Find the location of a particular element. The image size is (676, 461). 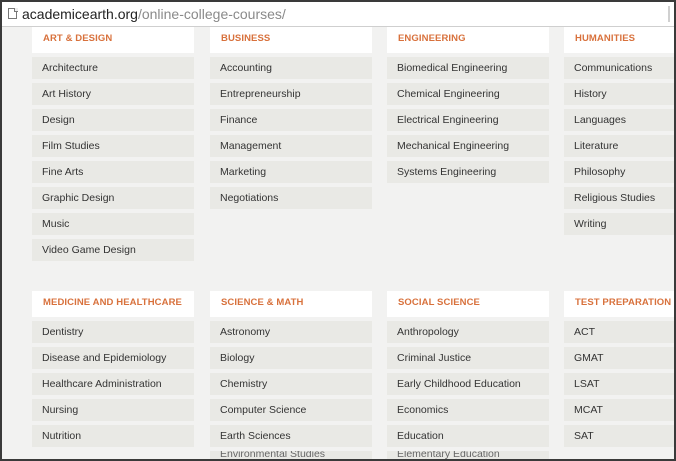

category-header: TEST PREPARATION is located at coordinates (619, 304).